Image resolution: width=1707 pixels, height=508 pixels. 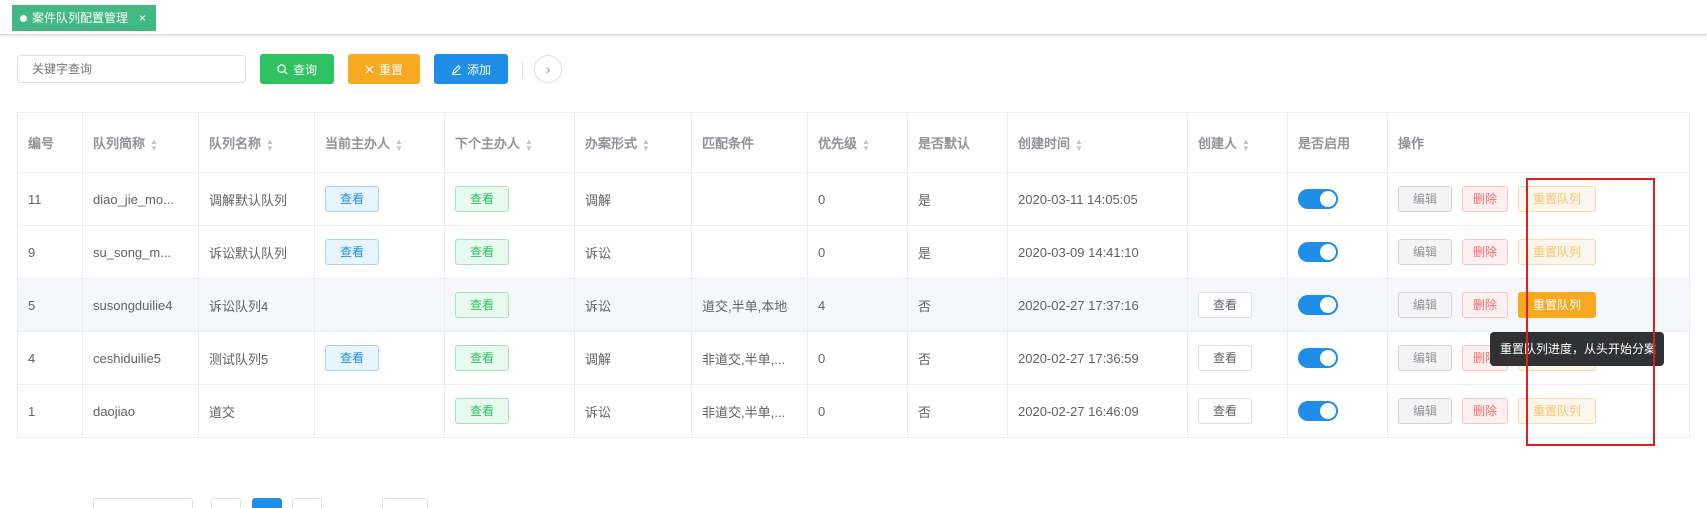 I want to click on prev-page-button, so click(x=226, y=503).